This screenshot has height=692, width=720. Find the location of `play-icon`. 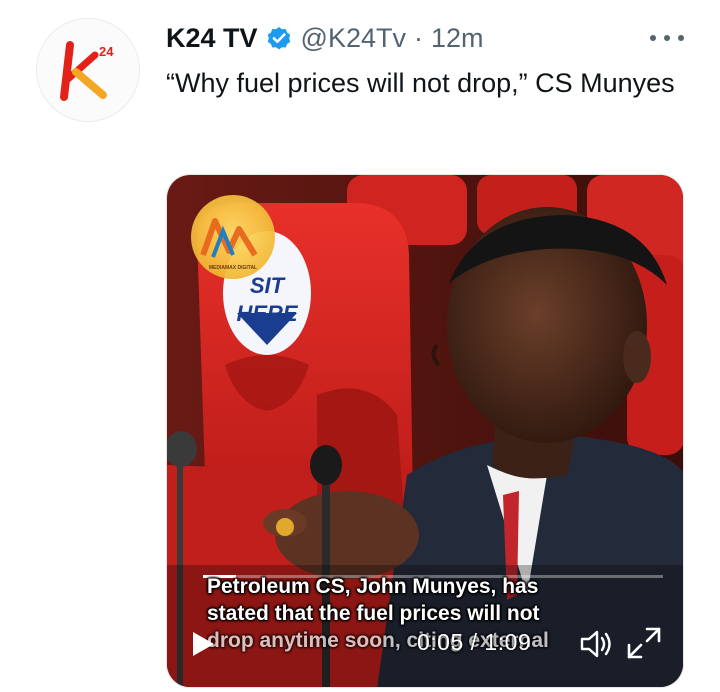

play-icon is located at coordinates (203, 644).